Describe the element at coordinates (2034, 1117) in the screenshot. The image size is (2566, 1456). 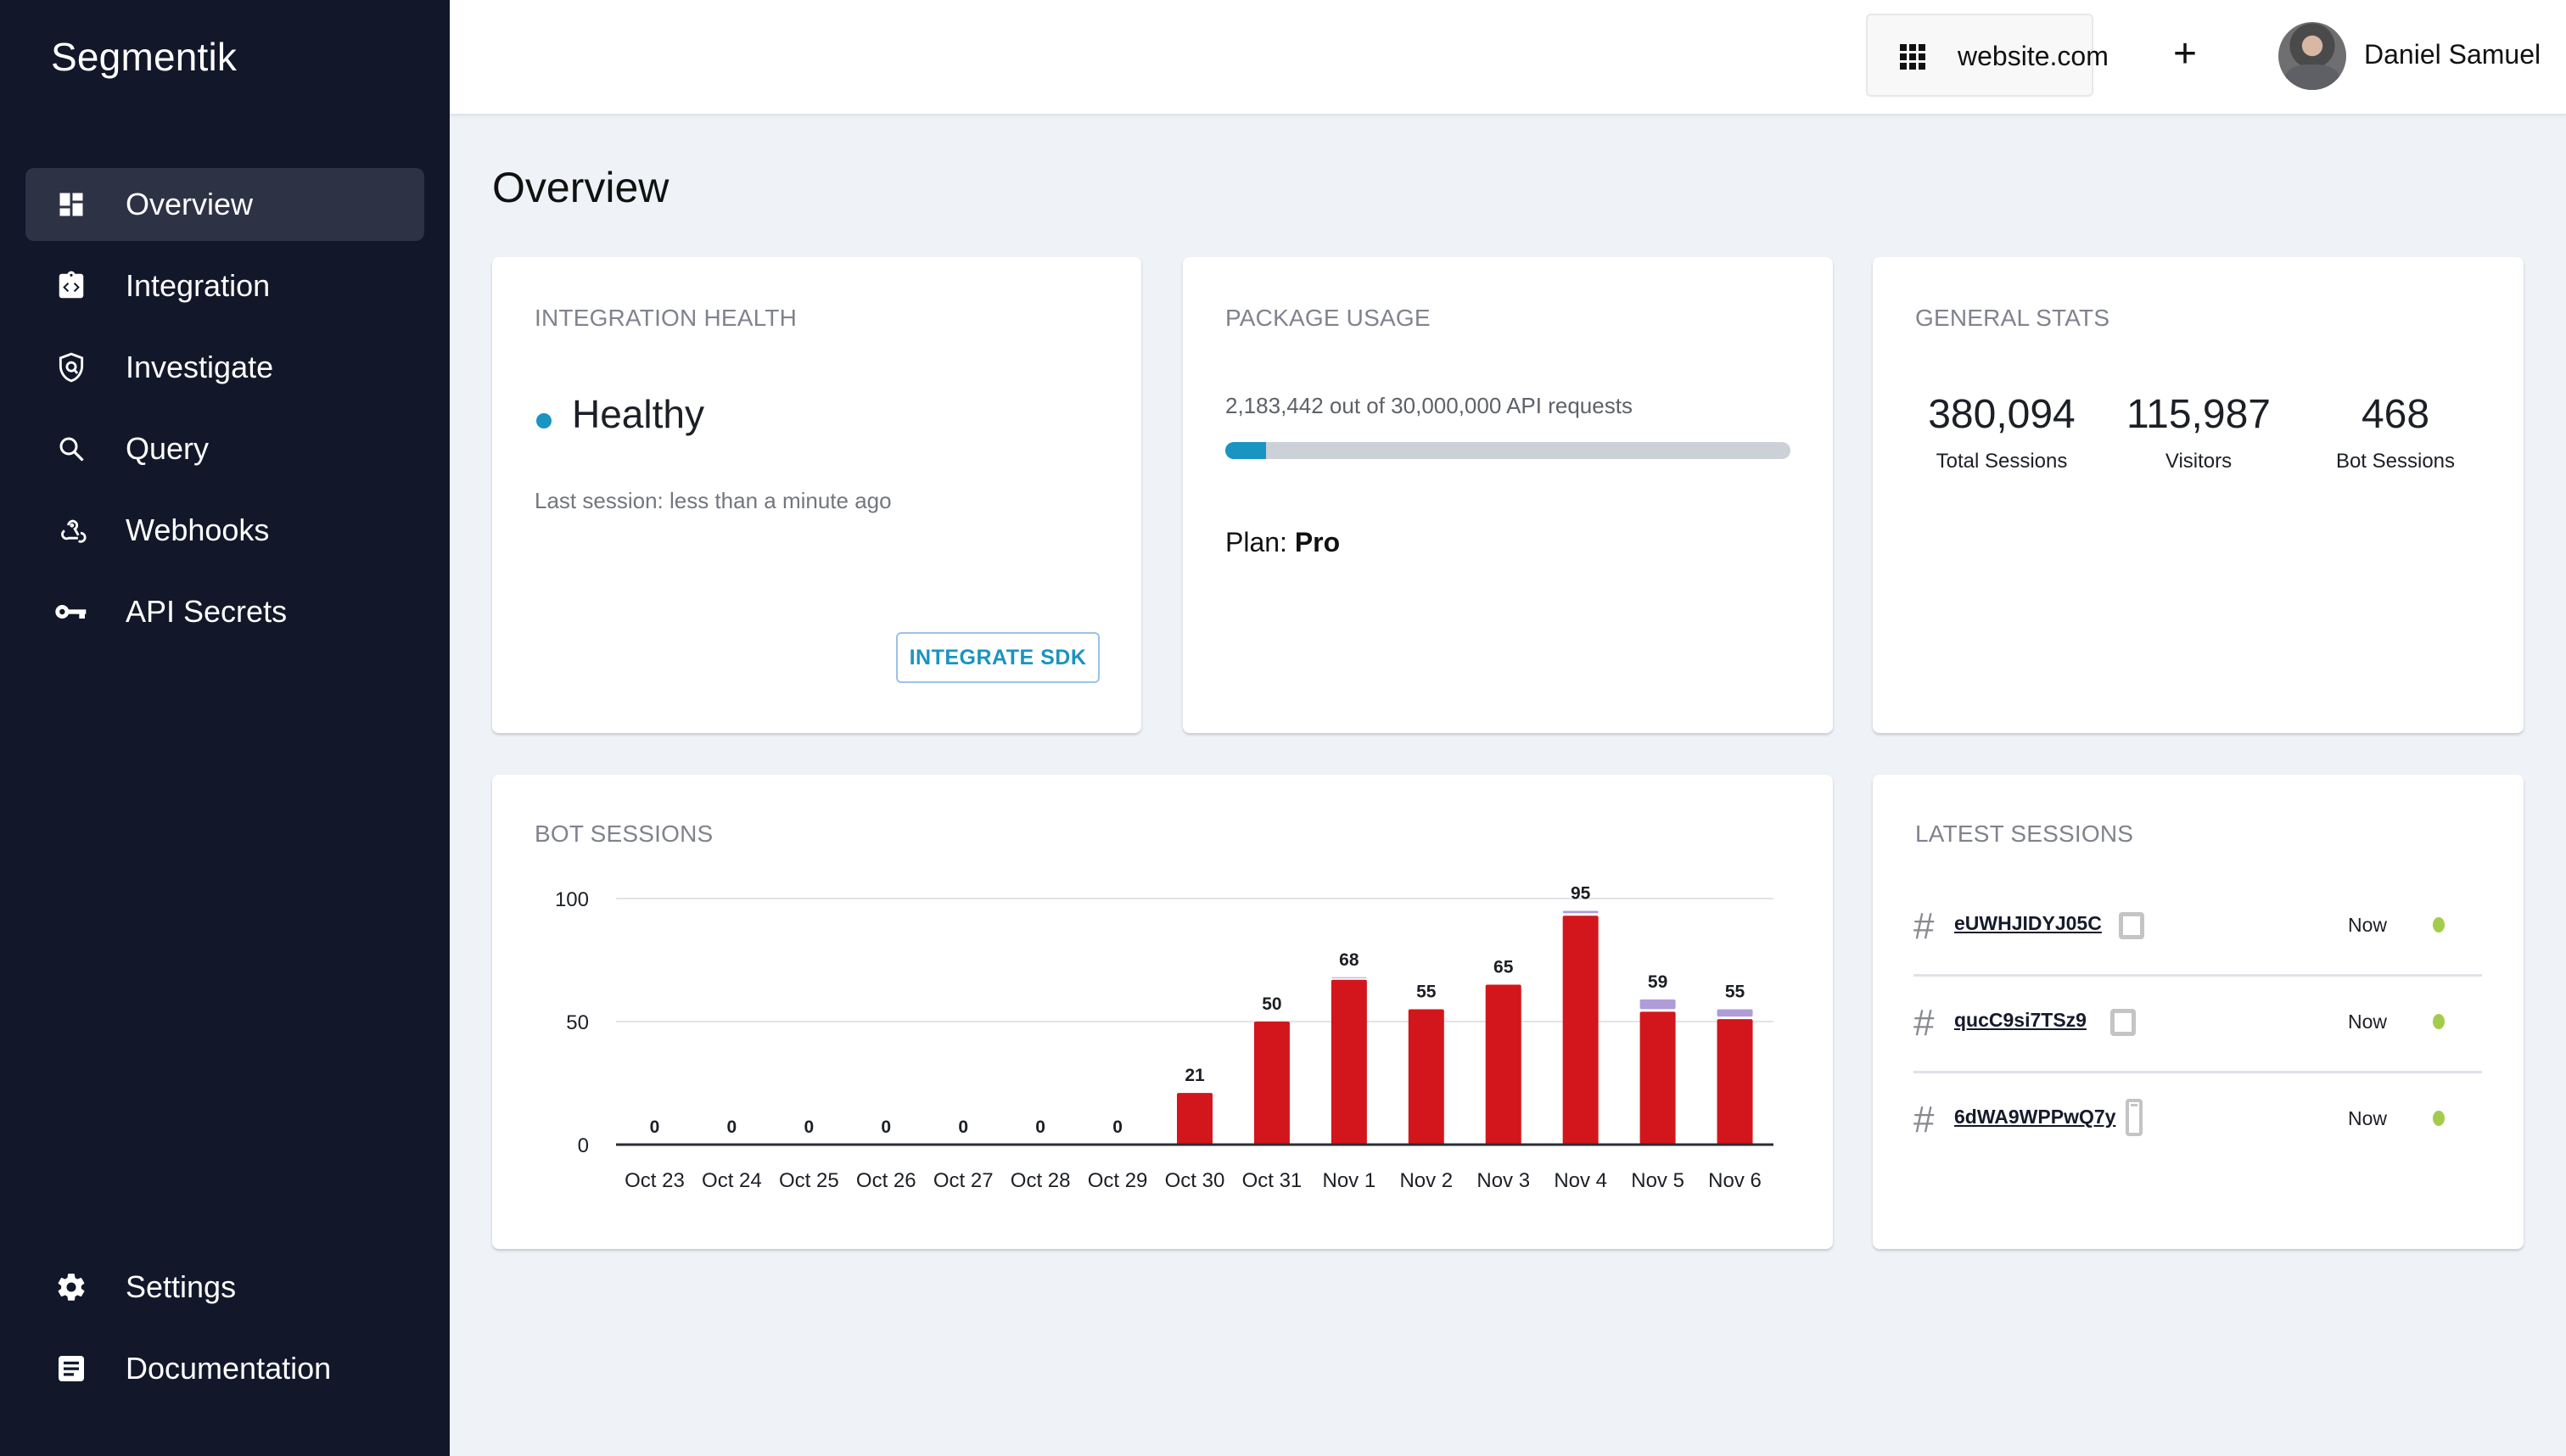
I see `session-id-link: 6dWA9WPPwQ7y` at that location.